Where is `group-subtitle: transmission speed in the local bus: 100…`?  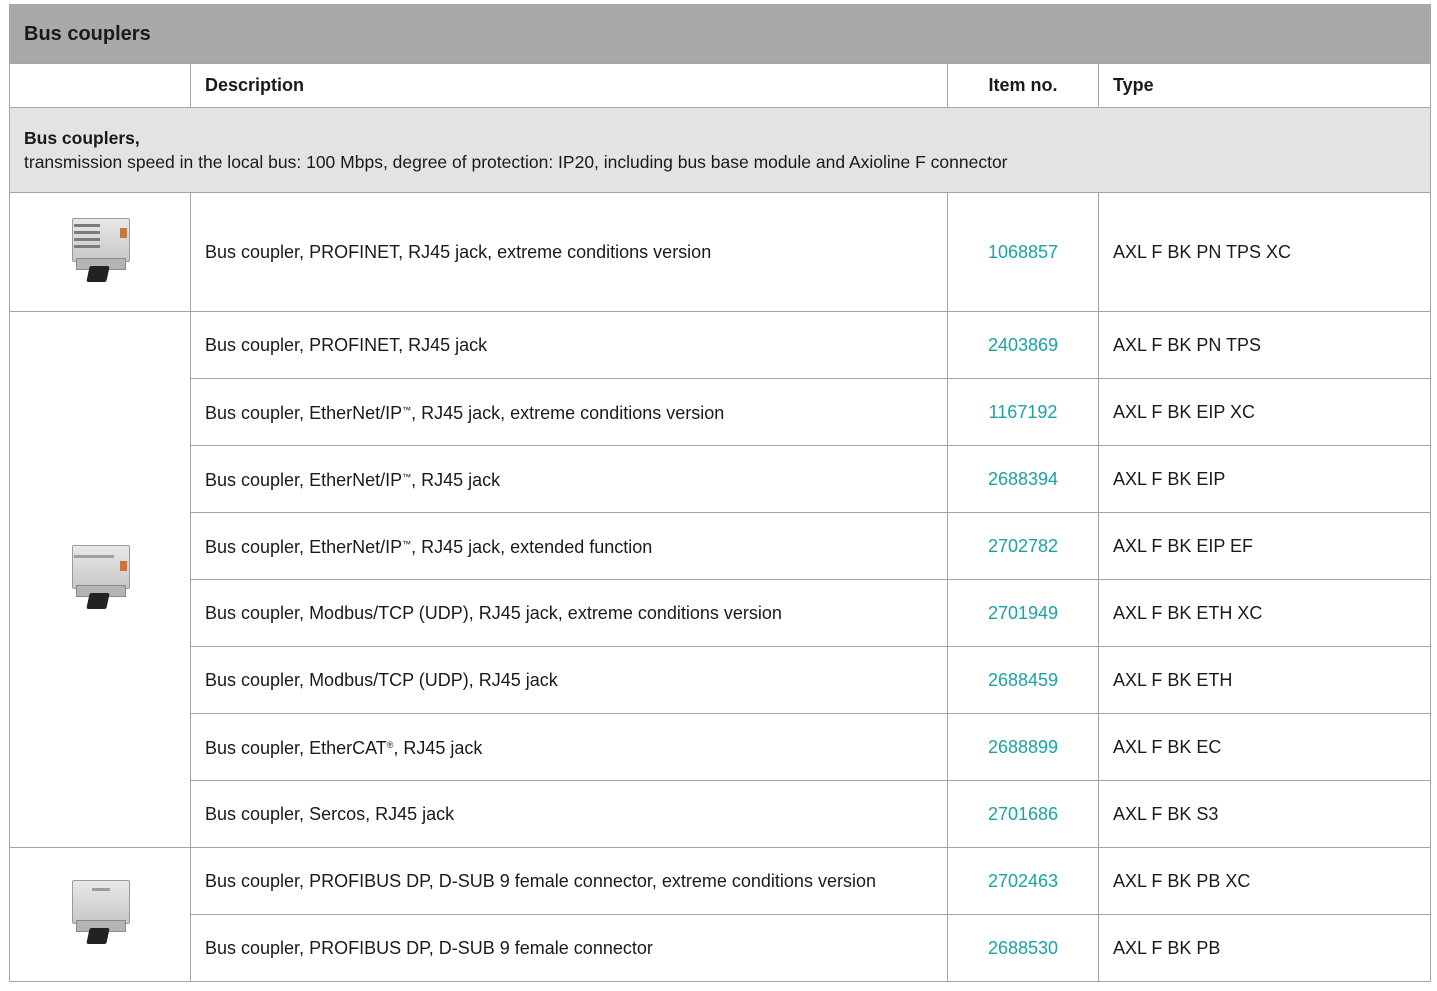 group-subtitle: transmission speed in the local bus: 100… is located at coordinates (516, 161).